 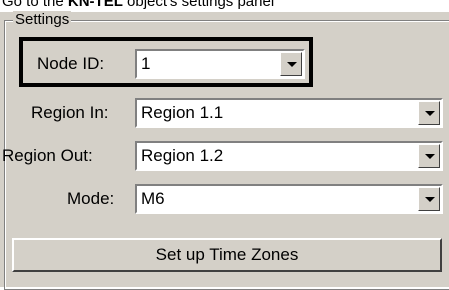 I want to click on instruction-caption: Go to the KN-TEL object's settings panel, so click(x=138, y=5).